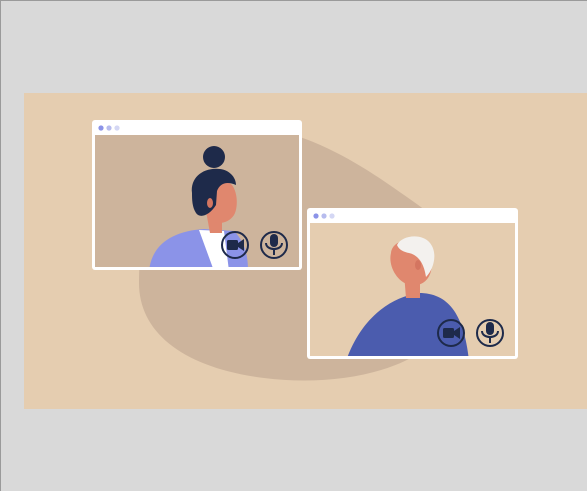 Image resolution: width=587 pixels, height=491 pixels. What do you see at coordinates (197, 195) in the screenshot?
I see `left-call-window` at bounding box center [197, 195].